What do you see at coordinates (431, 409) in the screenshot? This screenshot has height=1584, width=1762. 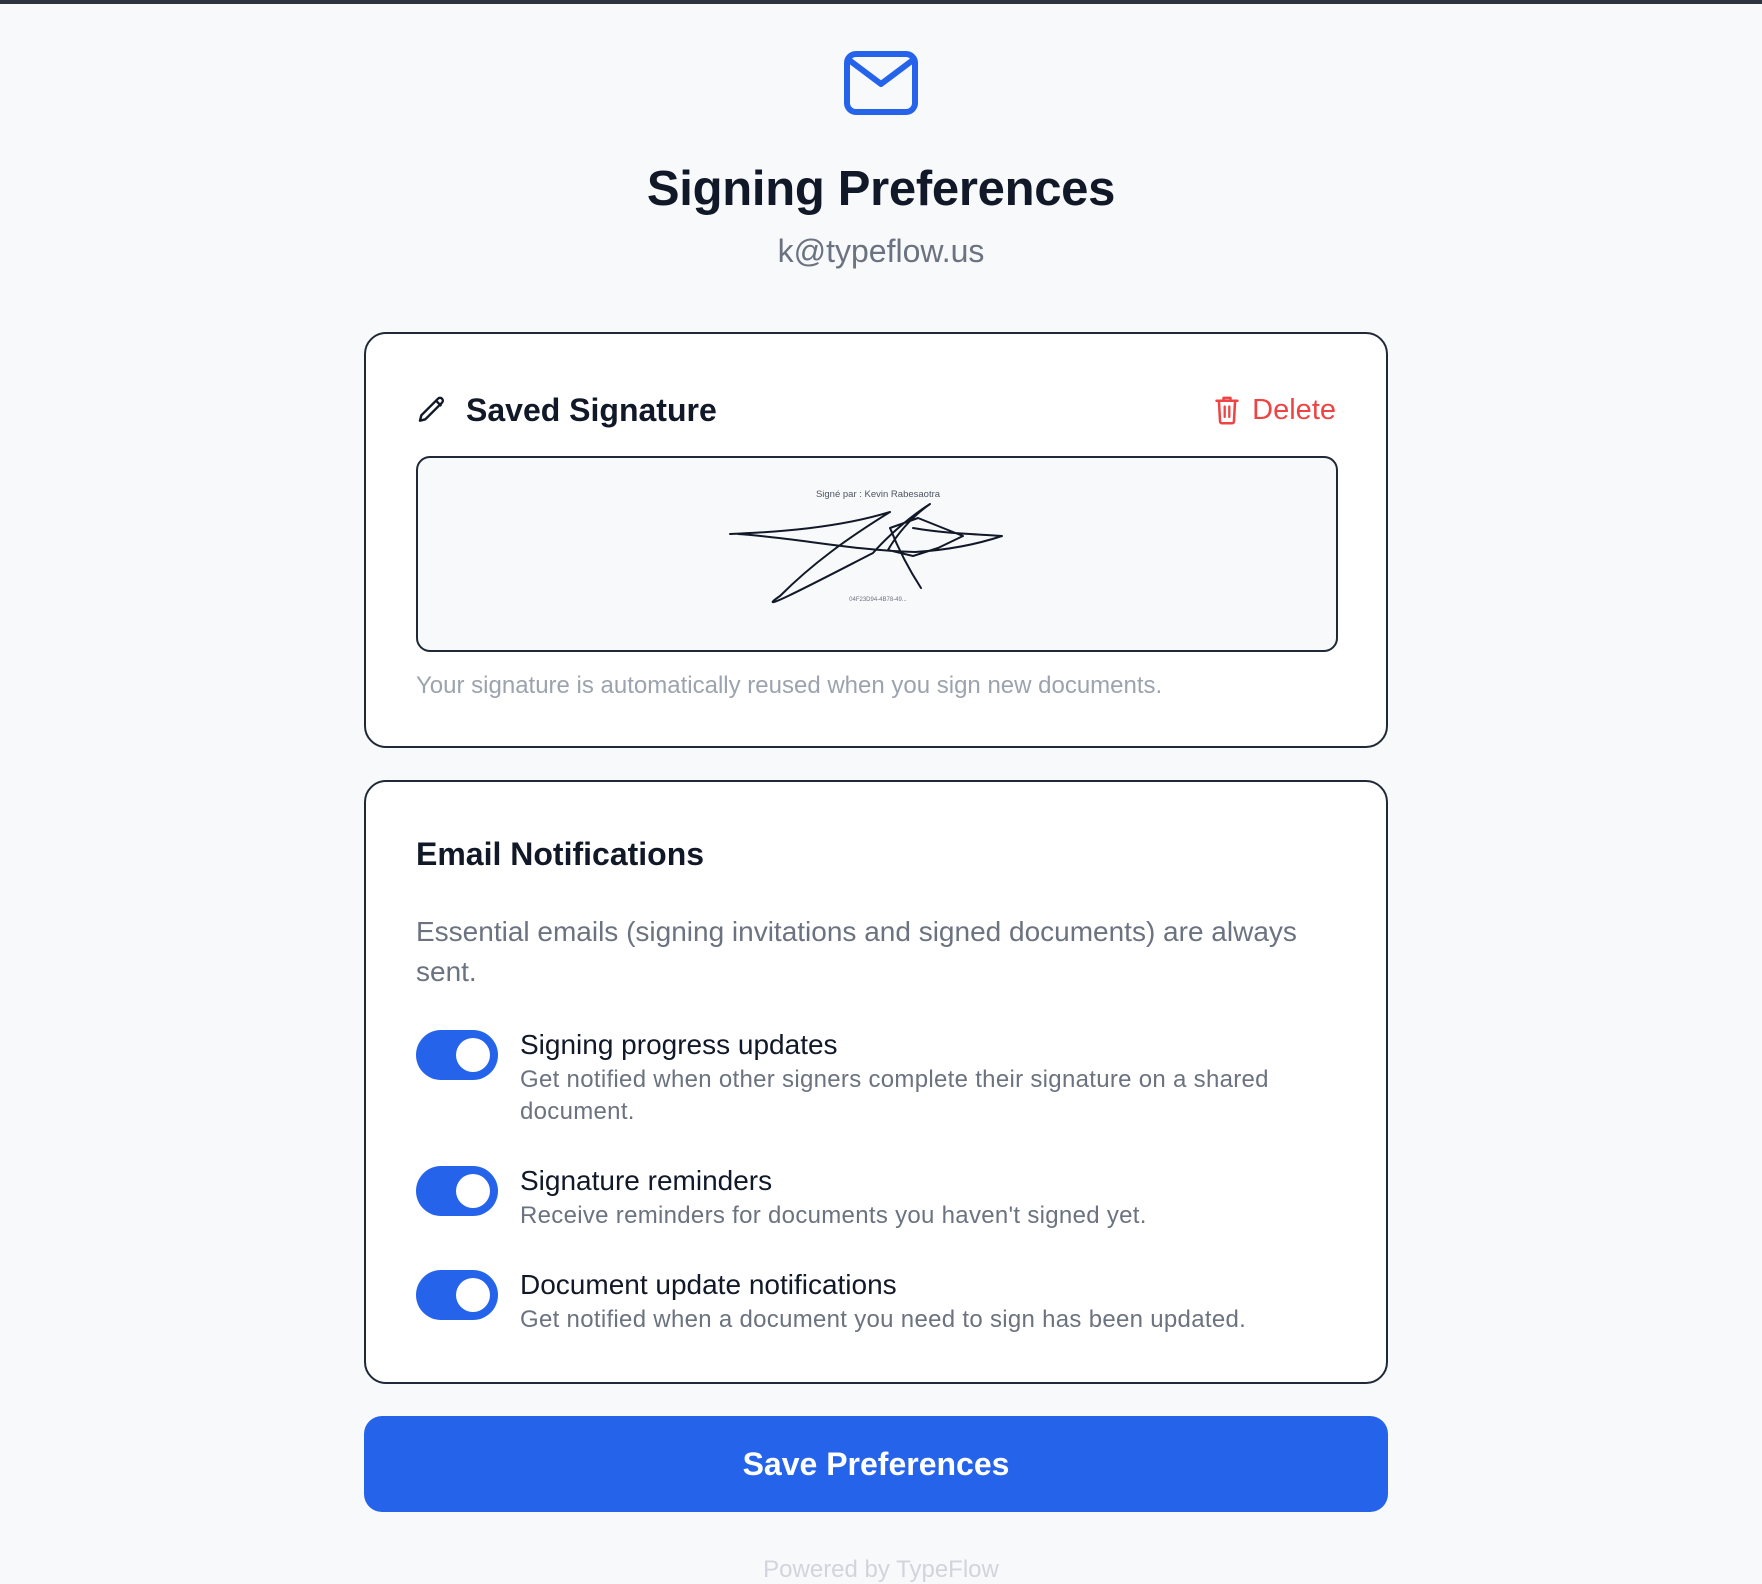 I see `pencil-icon` at bounding box center [431, 409].